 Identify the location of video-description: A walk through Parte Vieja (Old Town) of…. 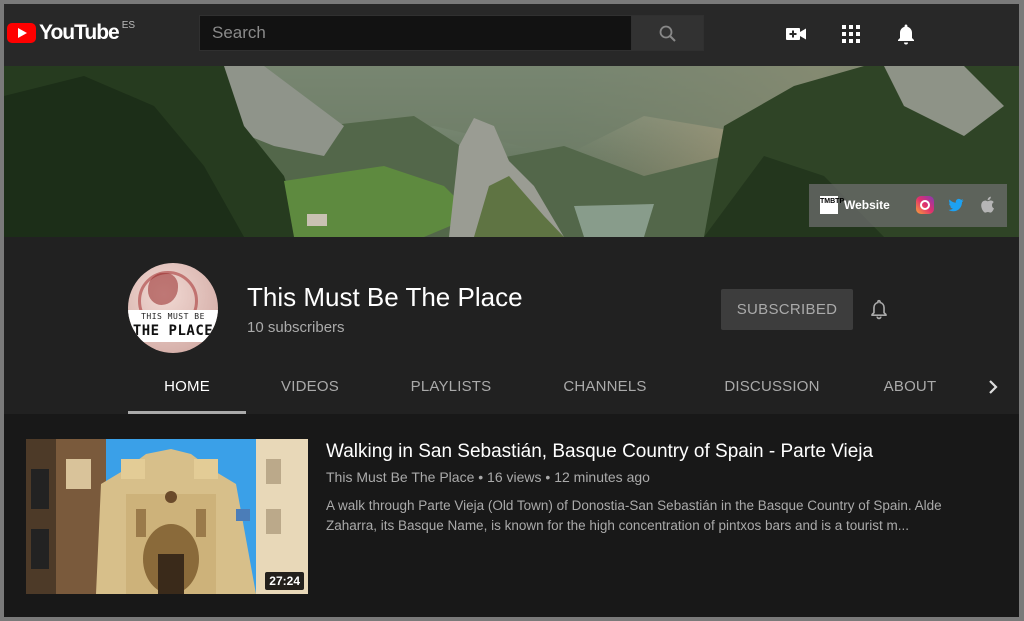
(634, 515).